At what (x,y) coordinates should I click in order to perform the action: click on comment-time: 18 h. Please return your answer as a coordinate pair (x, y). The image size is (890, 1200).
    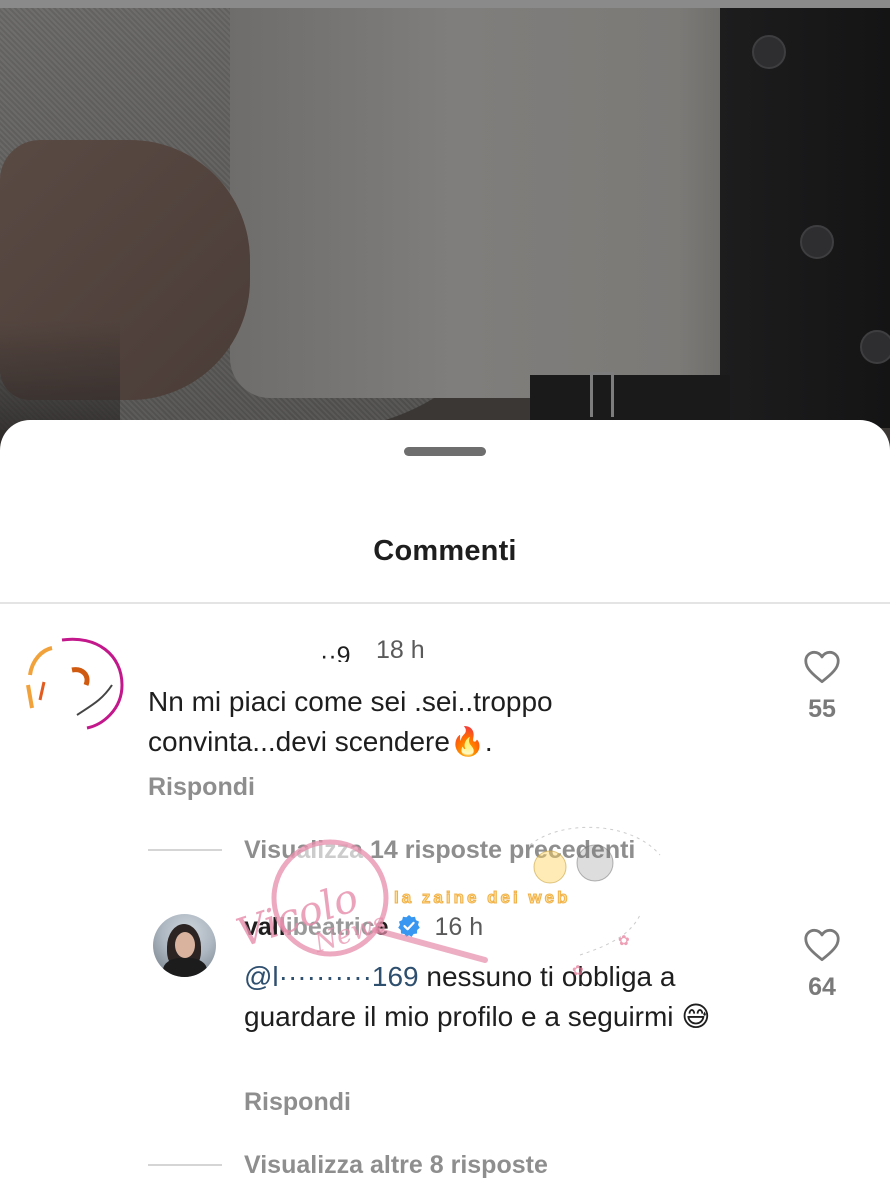
    Looking at the image, I should click on (400, 649).